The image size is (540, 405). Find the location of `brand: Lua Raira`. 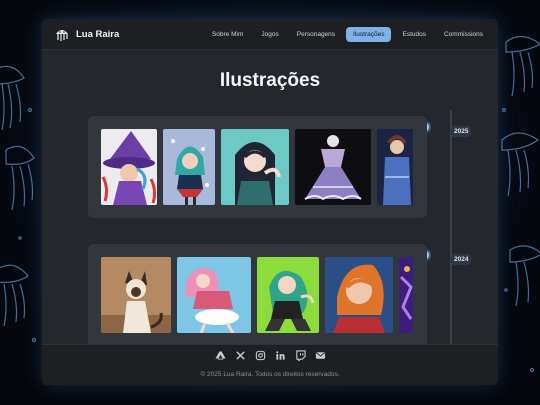

brand: Lua Raira is located at coordinates (86, 34).